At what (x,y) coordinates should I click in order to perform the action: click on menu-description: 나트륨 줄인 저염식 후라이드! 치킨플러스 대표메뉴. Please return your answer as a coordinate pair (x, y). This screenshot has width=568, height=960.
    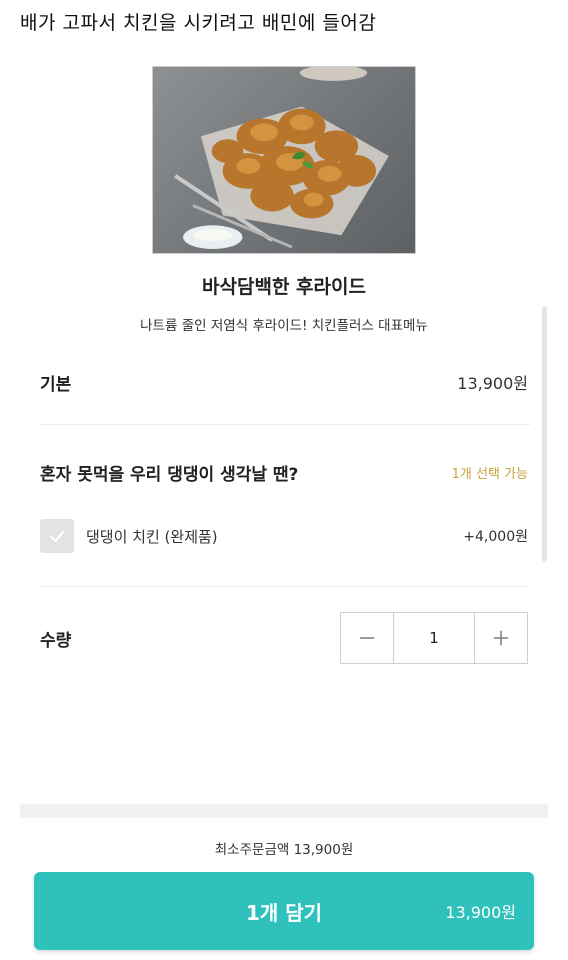
    Looking at the image, I should click on (284, 326).